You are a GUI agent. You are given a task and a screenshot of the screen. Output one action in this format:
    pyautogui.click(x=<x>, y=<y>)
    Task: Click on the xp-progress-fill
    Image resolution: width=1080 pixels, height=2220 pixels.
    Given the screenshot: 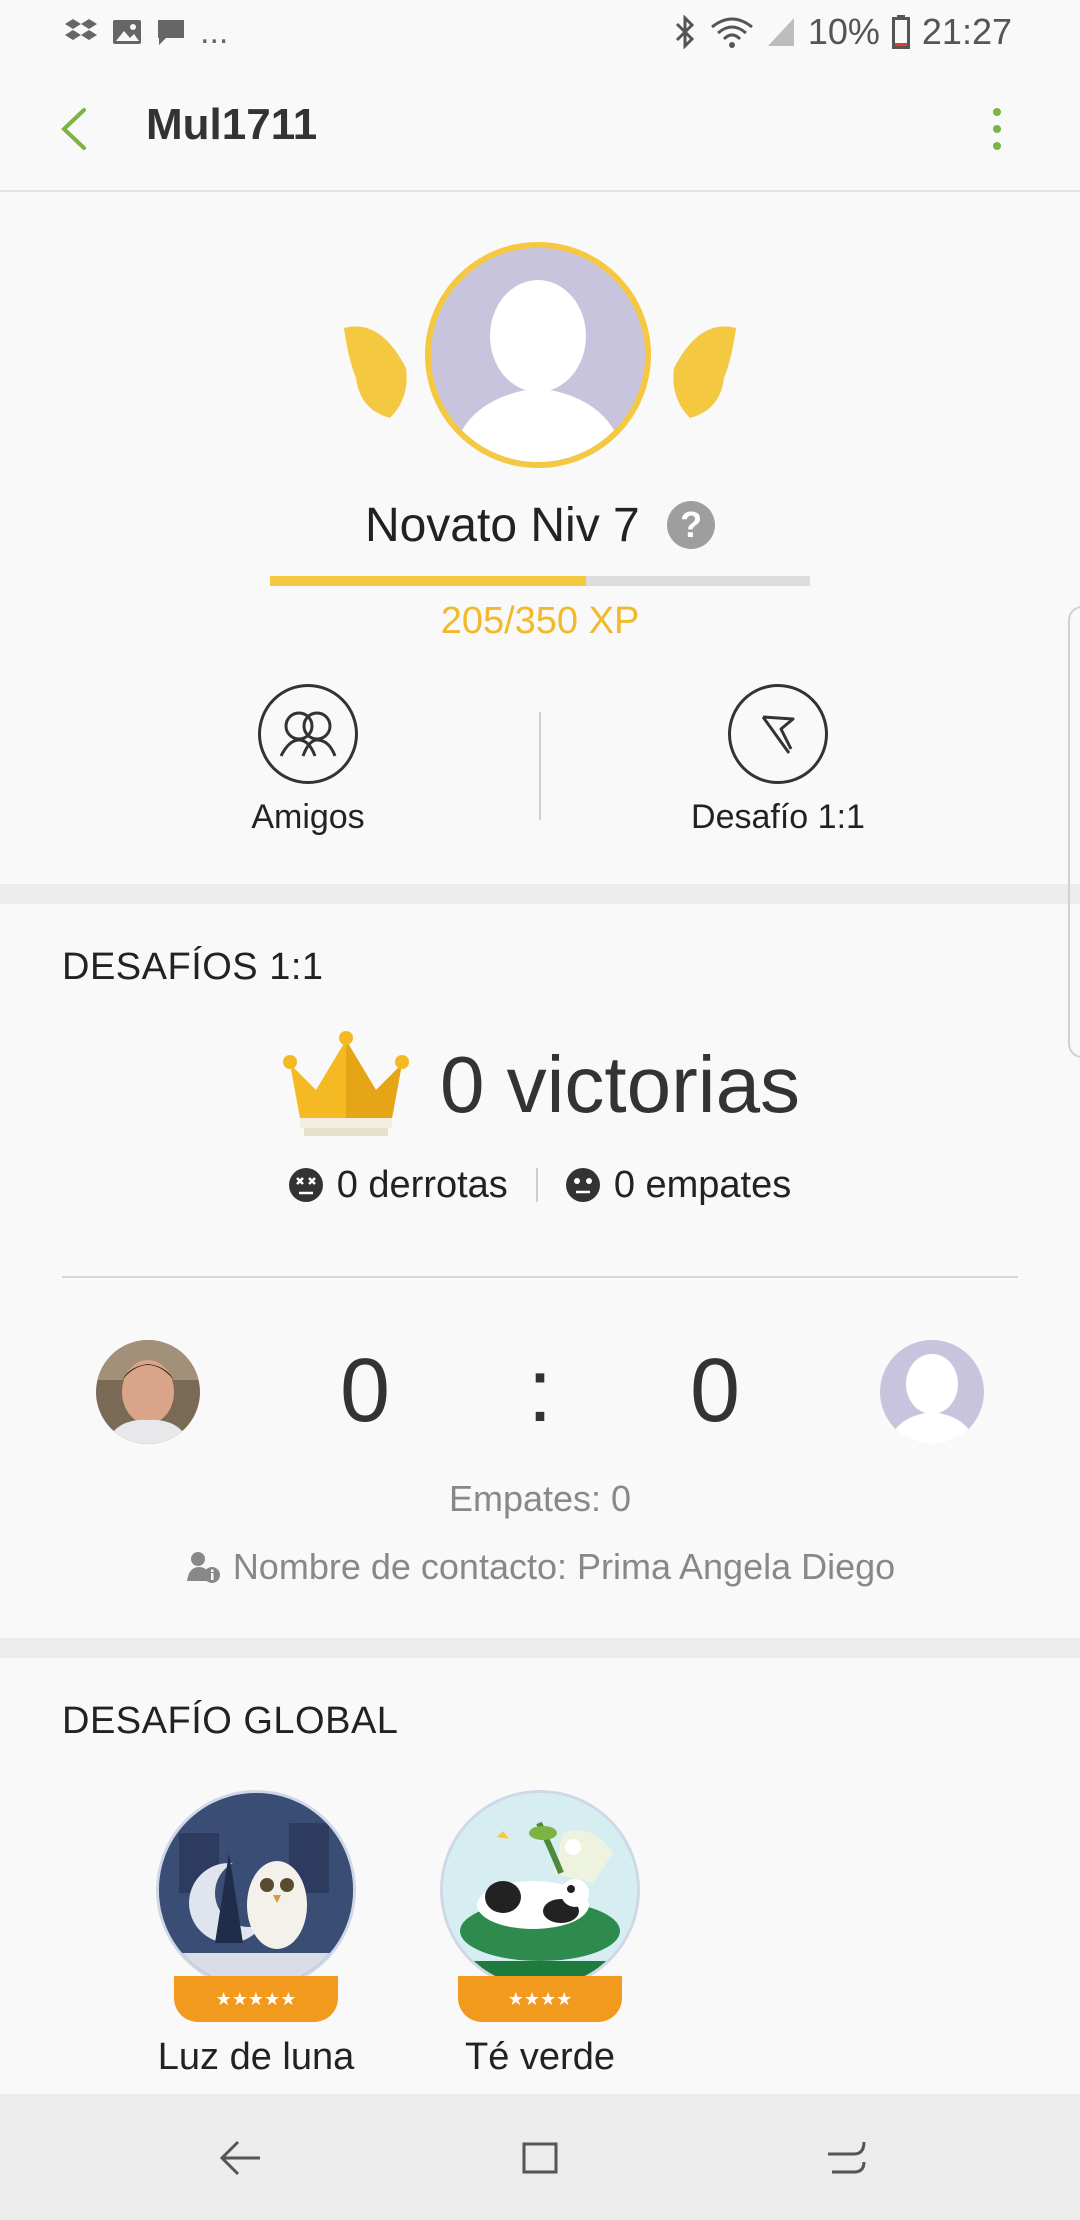 What is the action you would take?
    pyautogui.click(x=428, y=581)
    